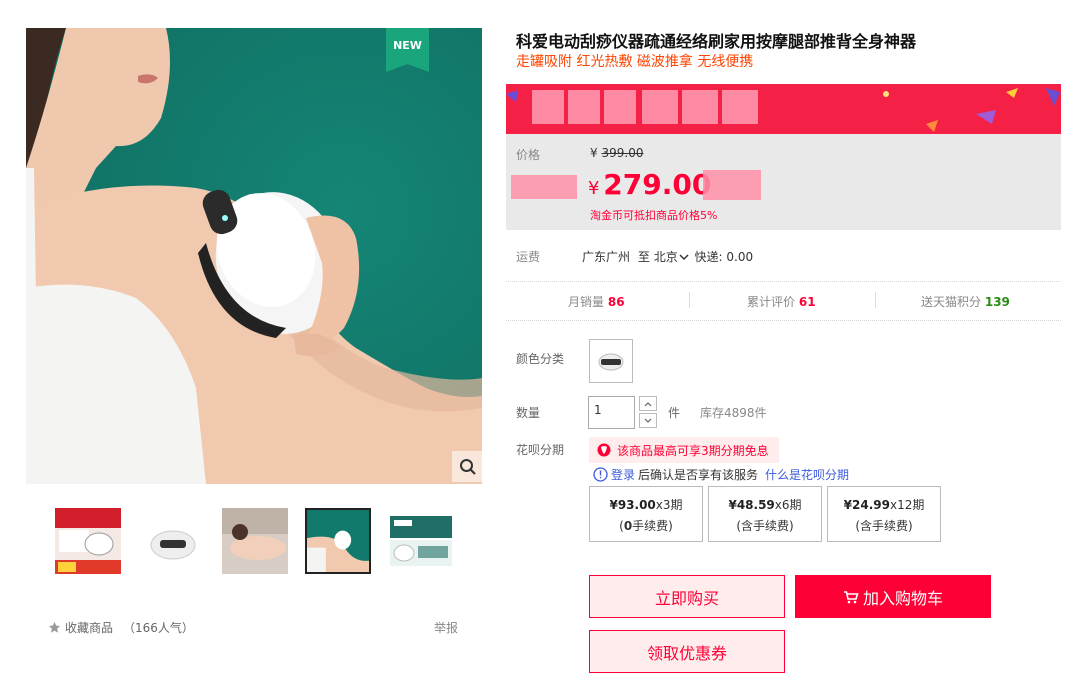  I want to click on huabei-icon, so click(604, 450).